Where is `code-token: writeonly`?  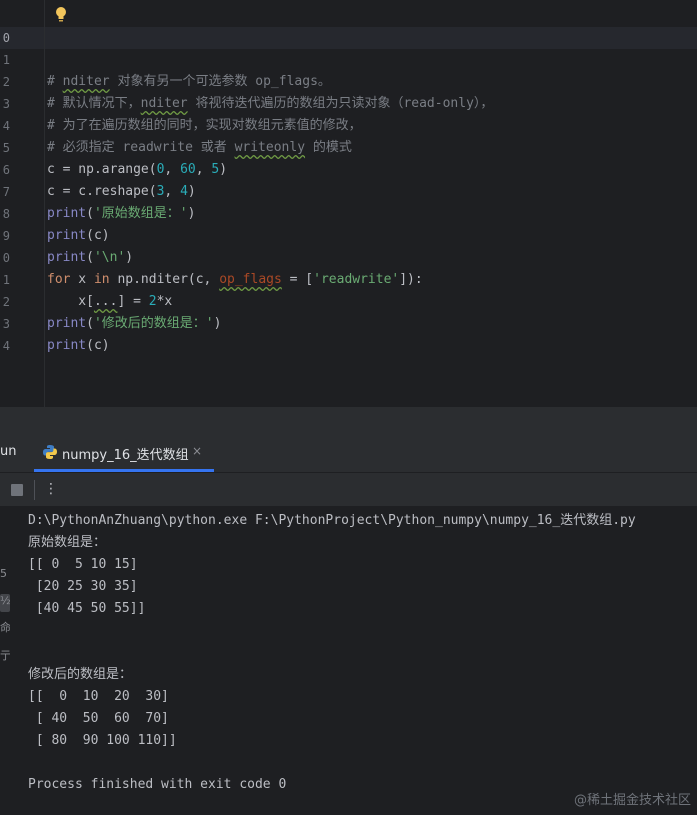 code-token: writeonly is located at coordinates (270, 147).